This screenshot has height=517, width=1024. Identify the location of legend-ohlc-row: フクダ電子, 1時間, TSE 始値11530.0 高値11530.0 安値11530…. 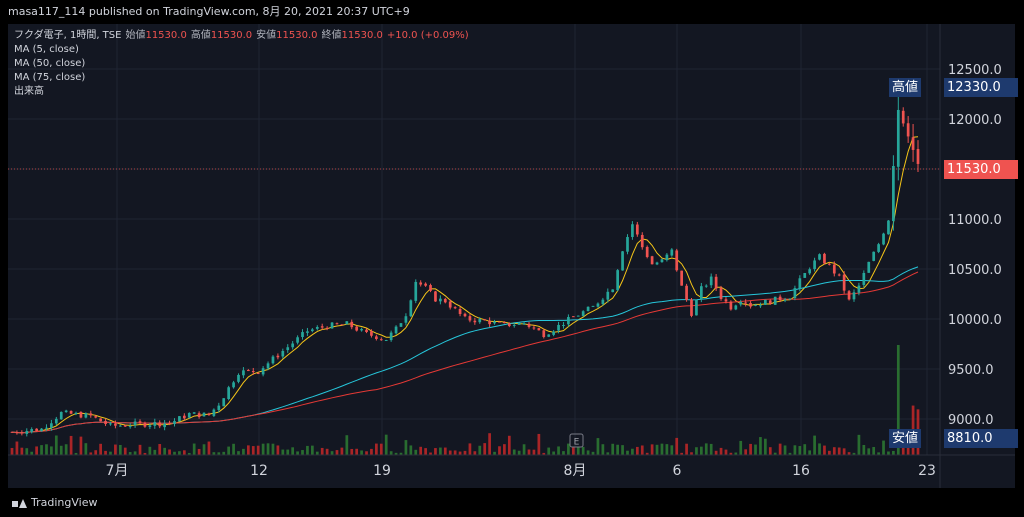
(243, 36).